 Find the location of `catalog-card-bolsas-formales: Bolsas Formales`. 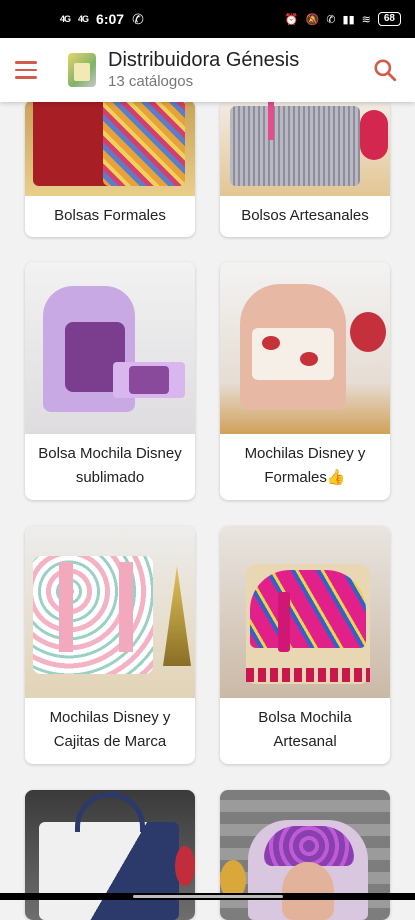

catalog-card-bolsas-formales: Bolsas Formales is located at coordinates (110, 168).